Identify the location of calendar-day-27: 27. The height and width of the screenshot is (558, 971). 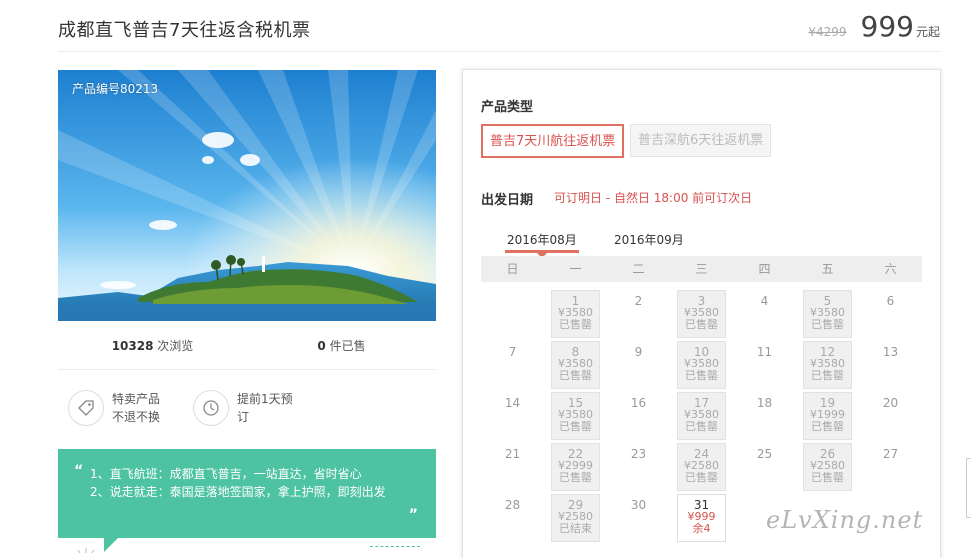
(890, 468).